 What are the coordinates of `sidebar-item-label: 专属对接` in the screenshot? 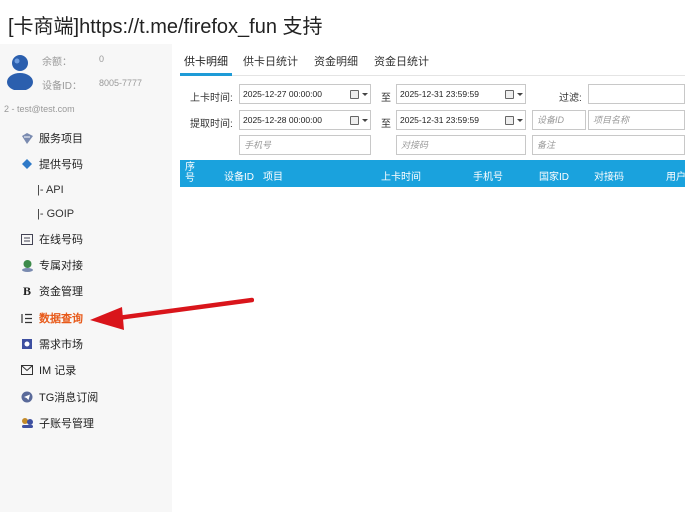 It's located at (61, 266).